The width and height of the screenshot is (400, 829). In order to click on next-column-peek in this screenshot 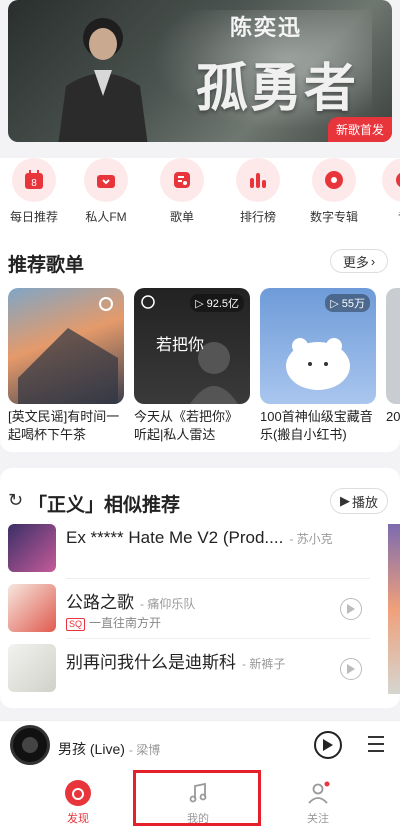, I will do `click(394, 609)`.